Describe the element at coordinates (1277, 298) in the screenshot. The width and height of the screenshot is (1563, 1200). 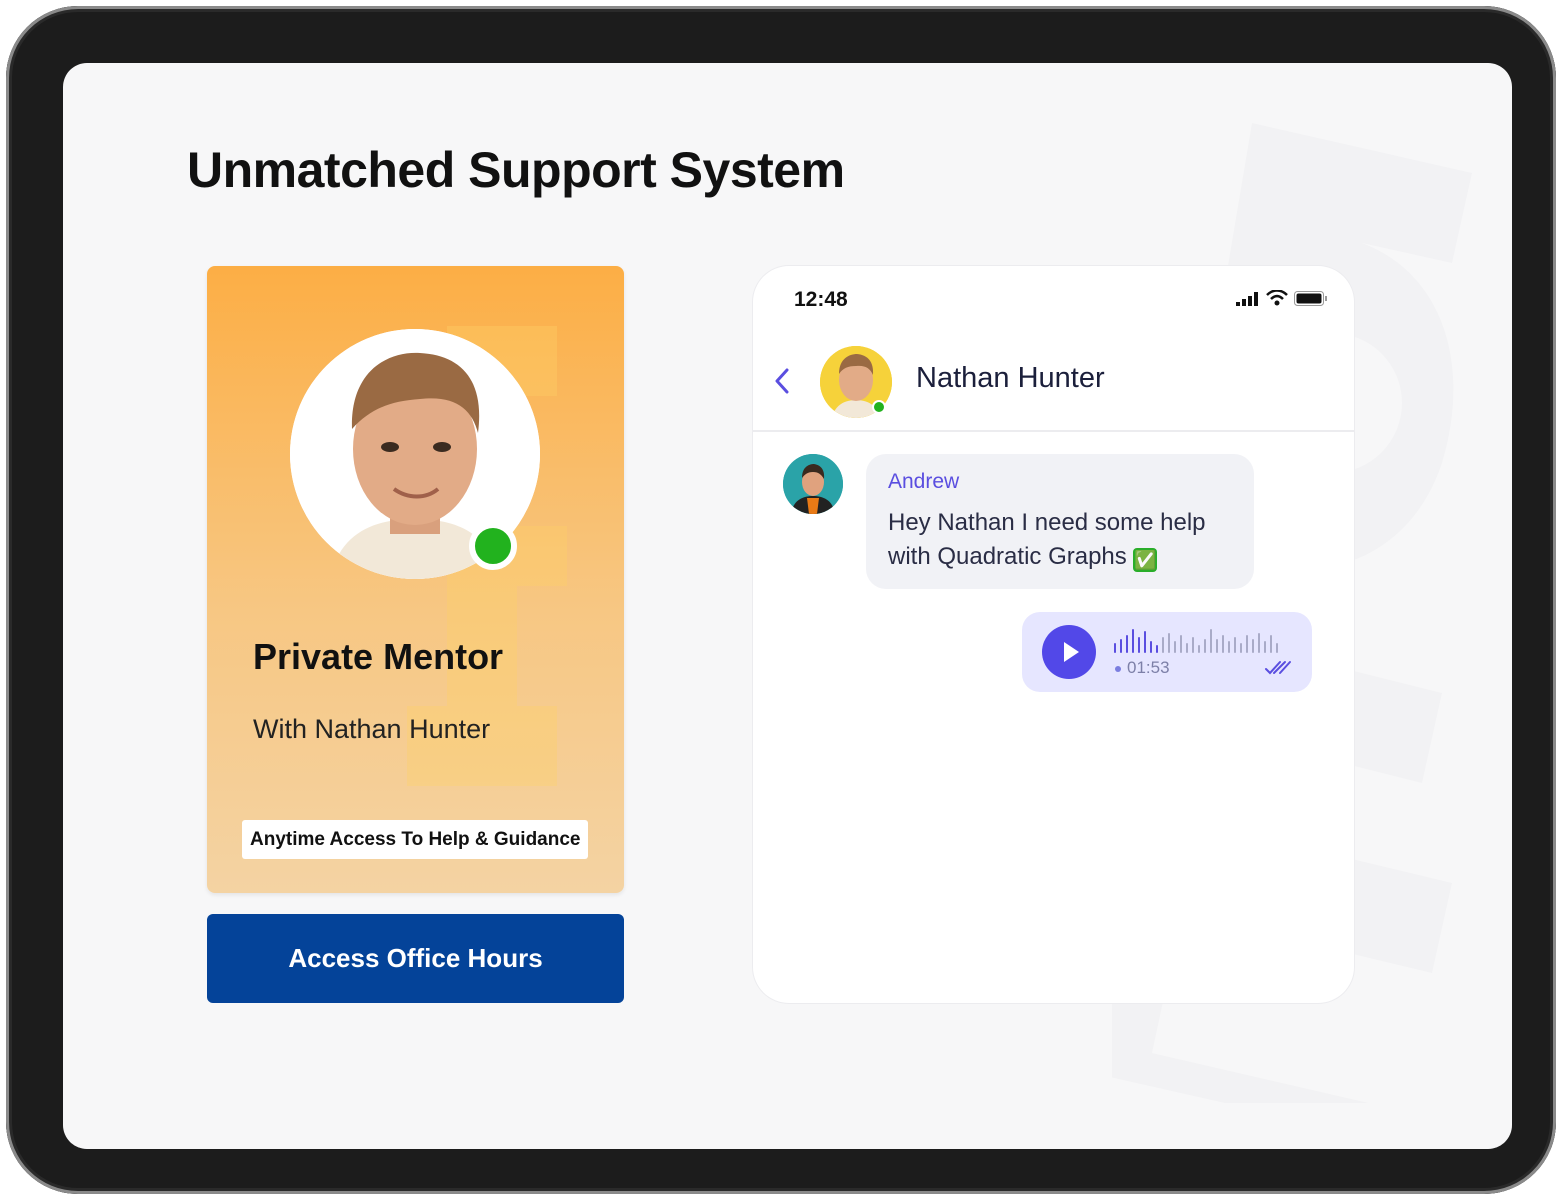
I see `wifi-icon` at that location.